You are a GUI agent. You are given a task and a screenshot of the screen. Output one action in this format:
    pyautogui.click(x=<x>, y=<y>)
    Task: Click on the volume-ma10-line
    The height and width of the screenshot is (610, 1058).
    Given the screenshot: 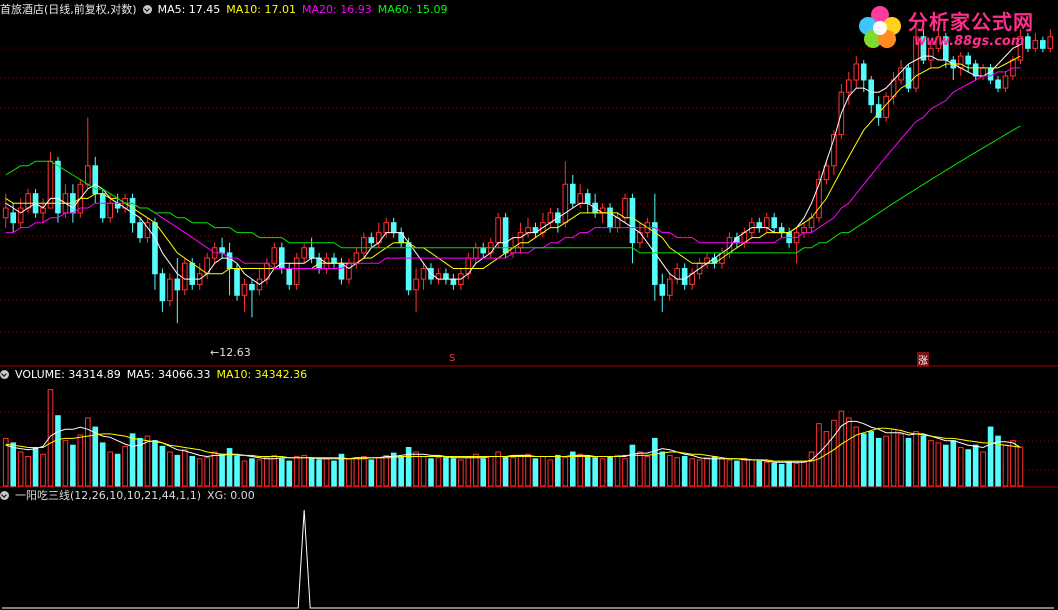 What is the action you would take?
    pyautogui.click(x=513, y=444)
    